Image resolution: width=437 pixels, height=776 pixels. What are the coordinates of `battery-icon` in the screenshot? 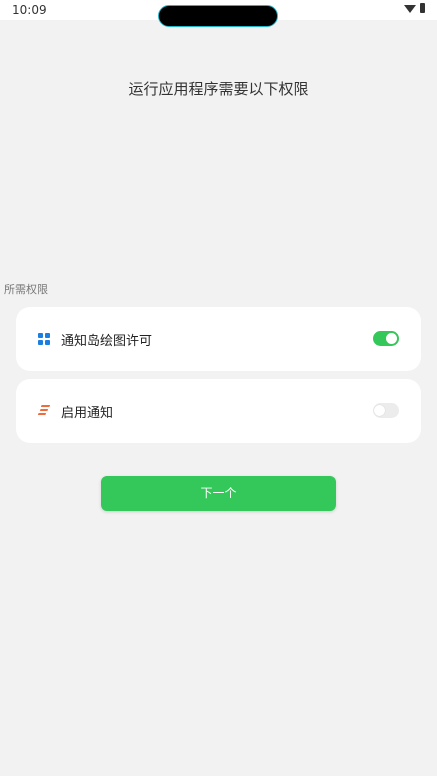 It's located at (422, 8).